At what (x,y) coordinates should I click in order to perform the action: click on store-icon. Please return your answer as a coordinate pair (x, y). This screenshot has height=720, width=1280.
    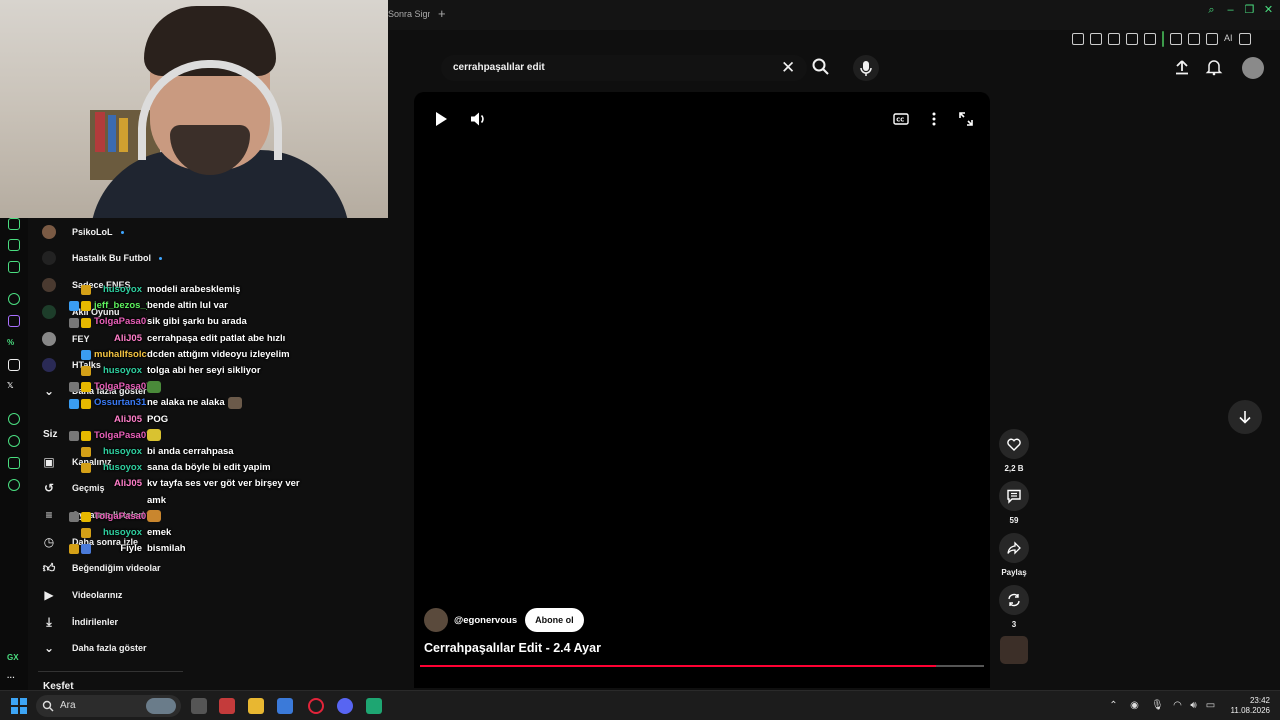
    Looking at the image, I should click on (285, 706).